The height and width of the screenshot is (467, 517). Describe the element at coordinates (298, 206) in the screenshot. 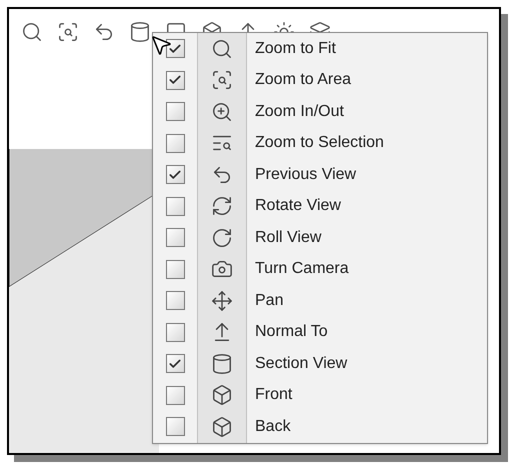

I see `menu-item-label: Rotate View` at that location.